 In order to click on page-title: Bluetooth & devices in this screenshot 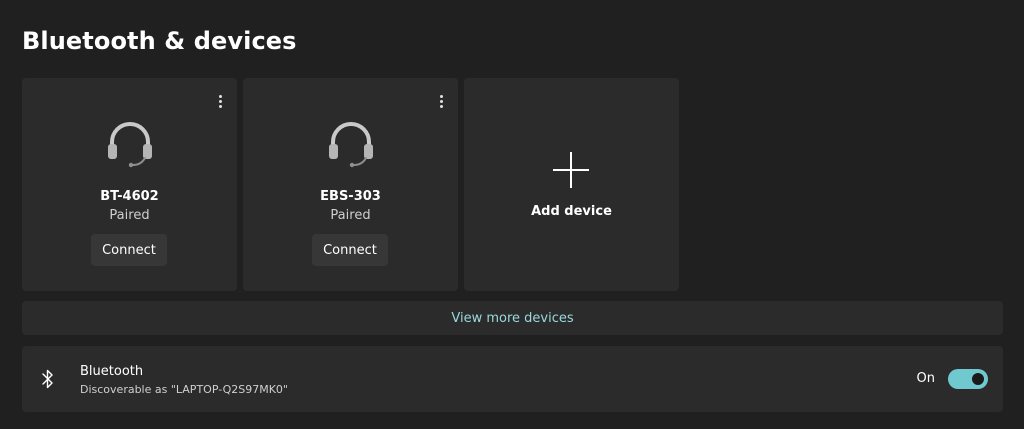, I will do `click(159, 41)`.